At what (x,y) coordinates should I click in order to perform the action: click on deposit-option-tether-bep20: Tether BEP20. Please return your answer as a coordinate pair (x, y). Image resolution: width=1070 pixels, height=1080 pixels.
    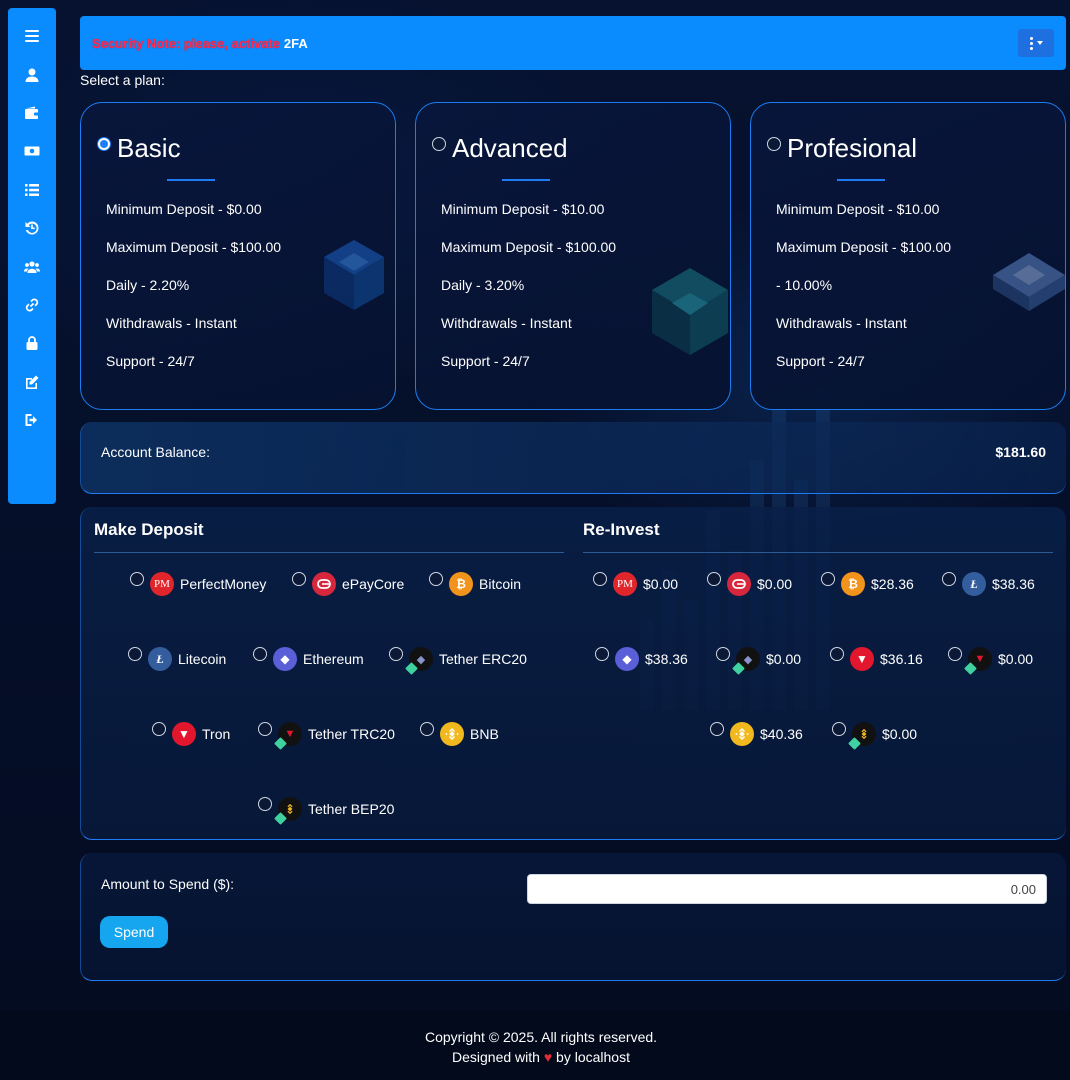
    Looking at the image, I should click on (326, 810).